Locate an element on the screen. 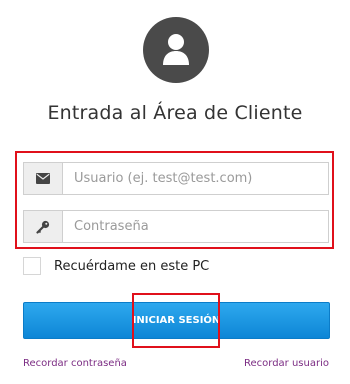  remember-me: Recuérdame en este PC is located at coordinates (116, 266).